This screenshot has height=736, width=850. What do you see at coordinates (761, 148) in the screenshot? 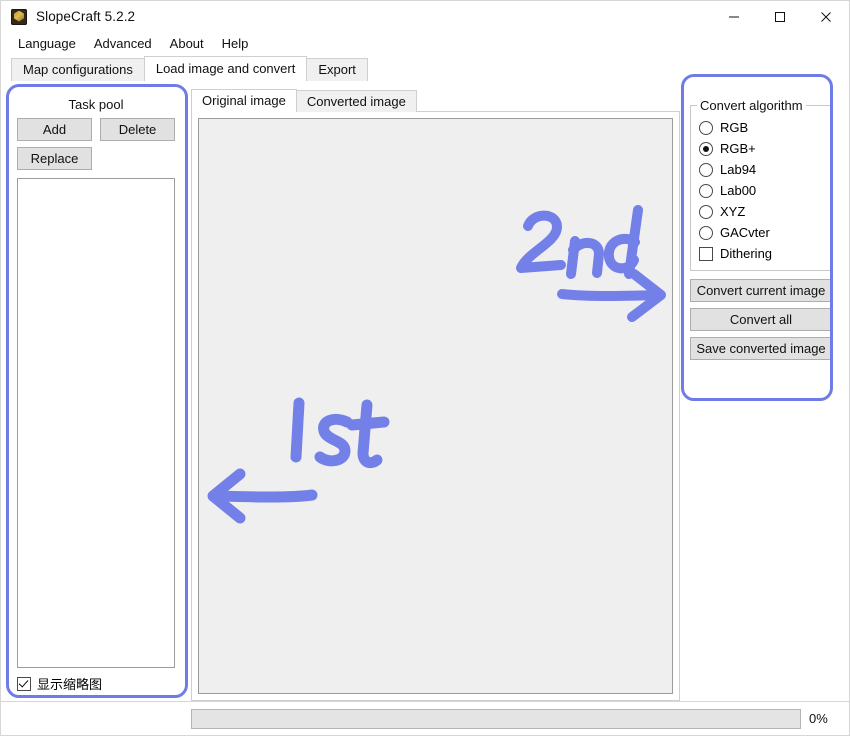
I see `radio-rgb-plus: RGB+` at bounding box center [761, 148].